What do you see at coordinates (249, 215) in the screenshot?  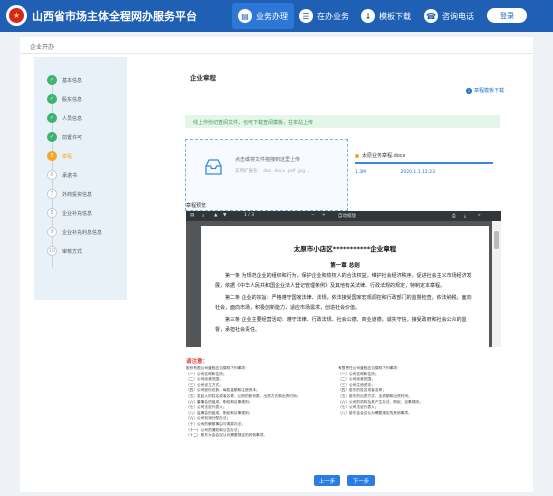 I see `page-indicator: 1 / 3` at bounding box center [249, 215].